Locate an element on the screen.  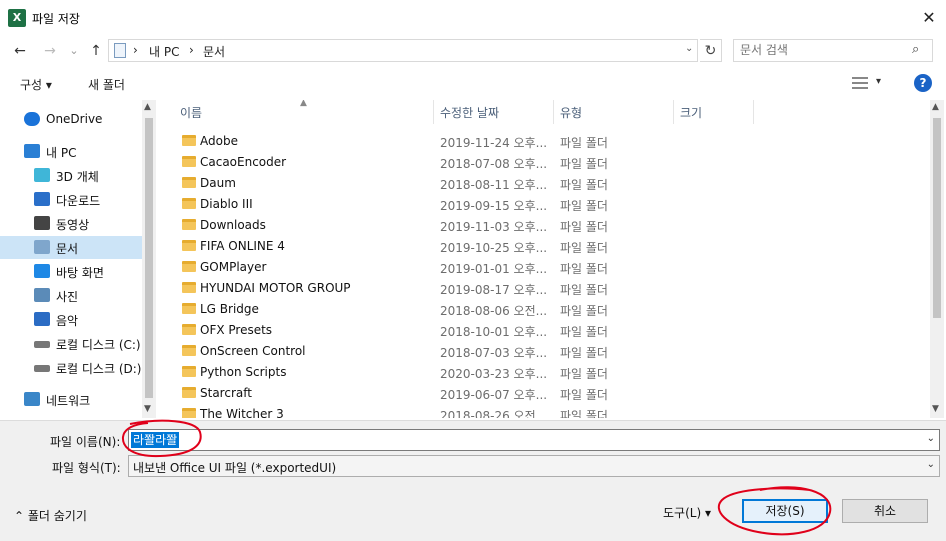
file-name: GOMPlayer is located at coordinates (233, 267).